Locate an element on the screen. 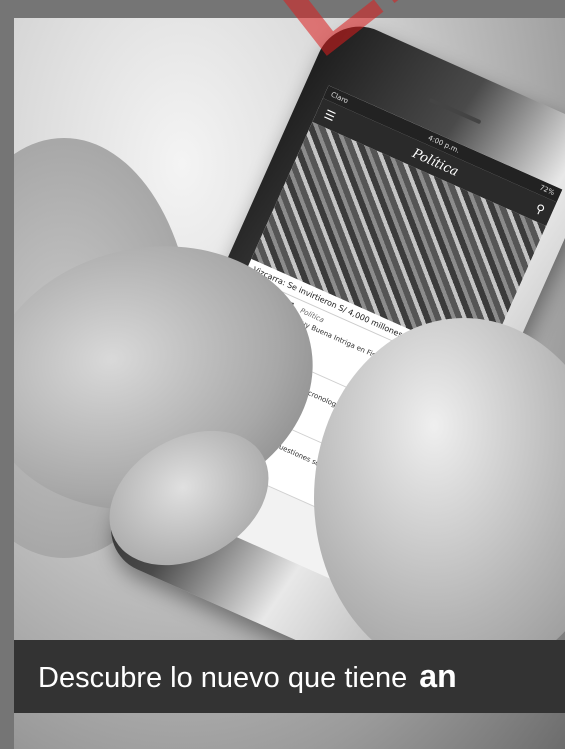 This screenshot has width=565, height=749. promo-text: Descubre lo nuevo que tiene an is located at coordinates (247, 676).